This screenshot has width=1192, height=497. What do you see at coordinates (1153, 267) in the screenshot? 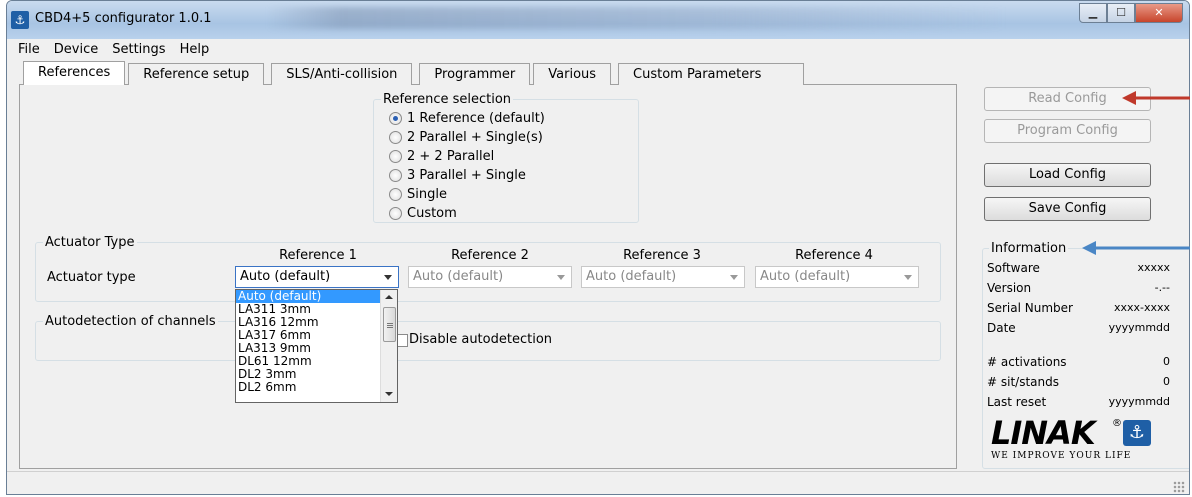
I see `info-value: xxxxx` at bounding box center [1153, 267].